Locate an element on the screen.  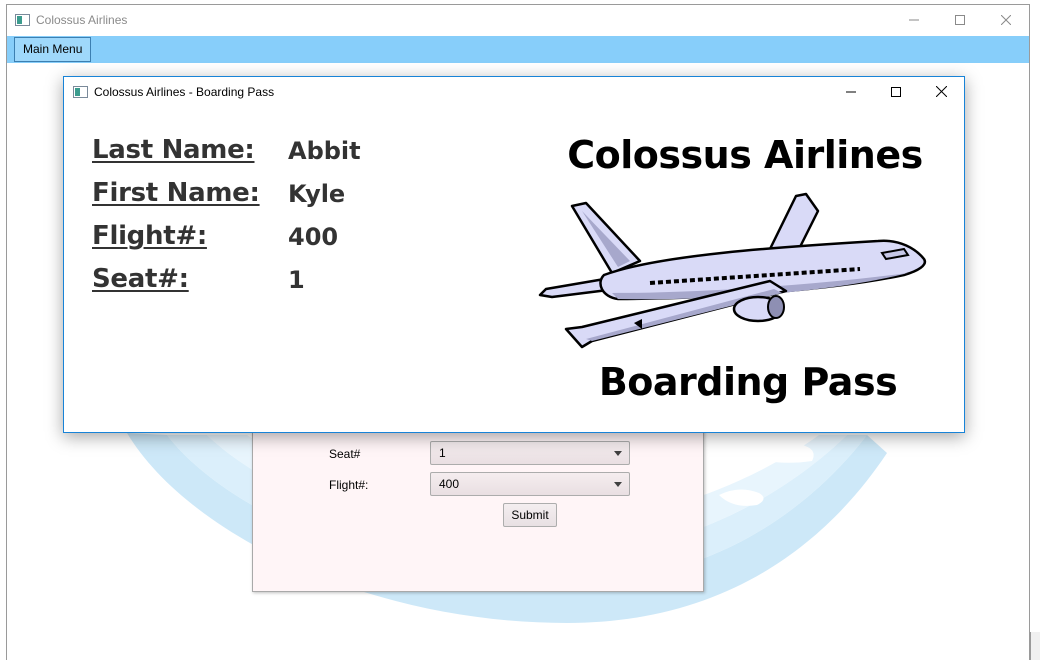
seat-select-value: 1 is located at coordinates (442, 453).